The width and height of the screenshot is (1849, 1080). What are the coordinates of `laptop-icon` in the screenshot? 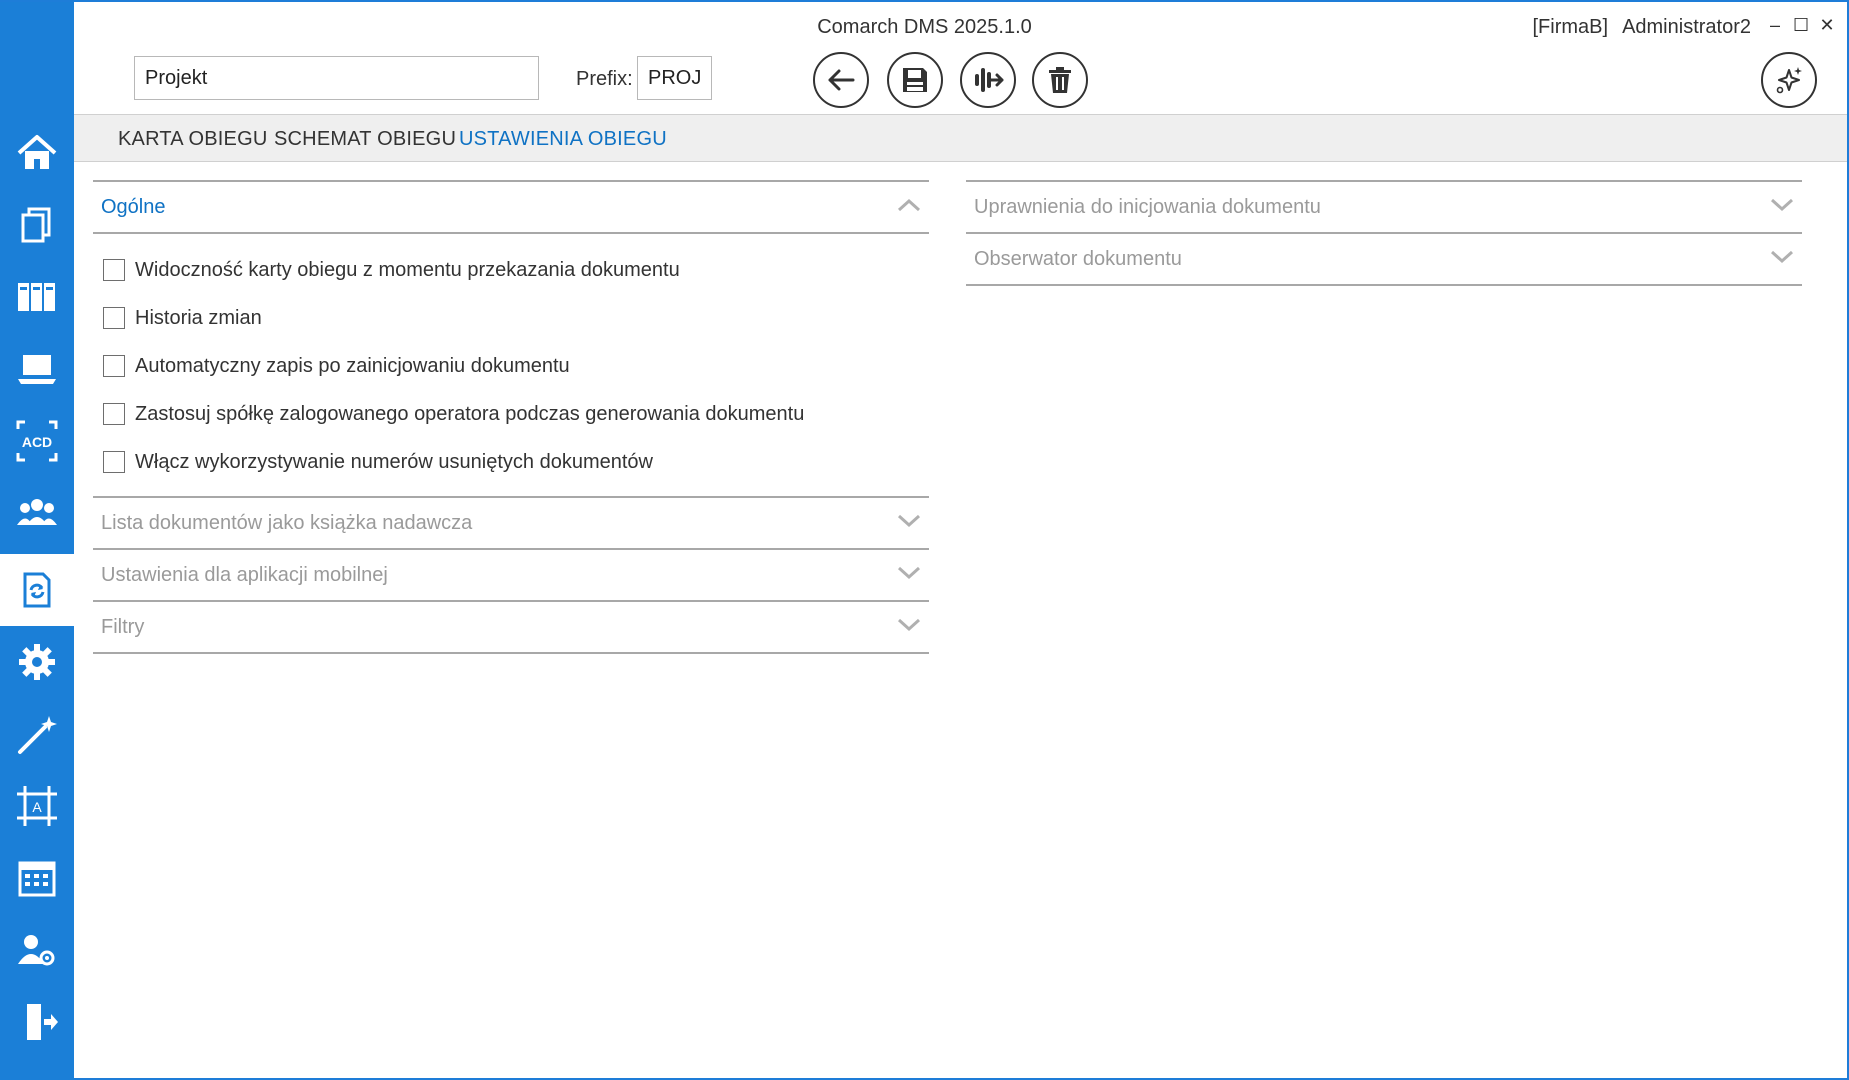 It's located at (37, 369).